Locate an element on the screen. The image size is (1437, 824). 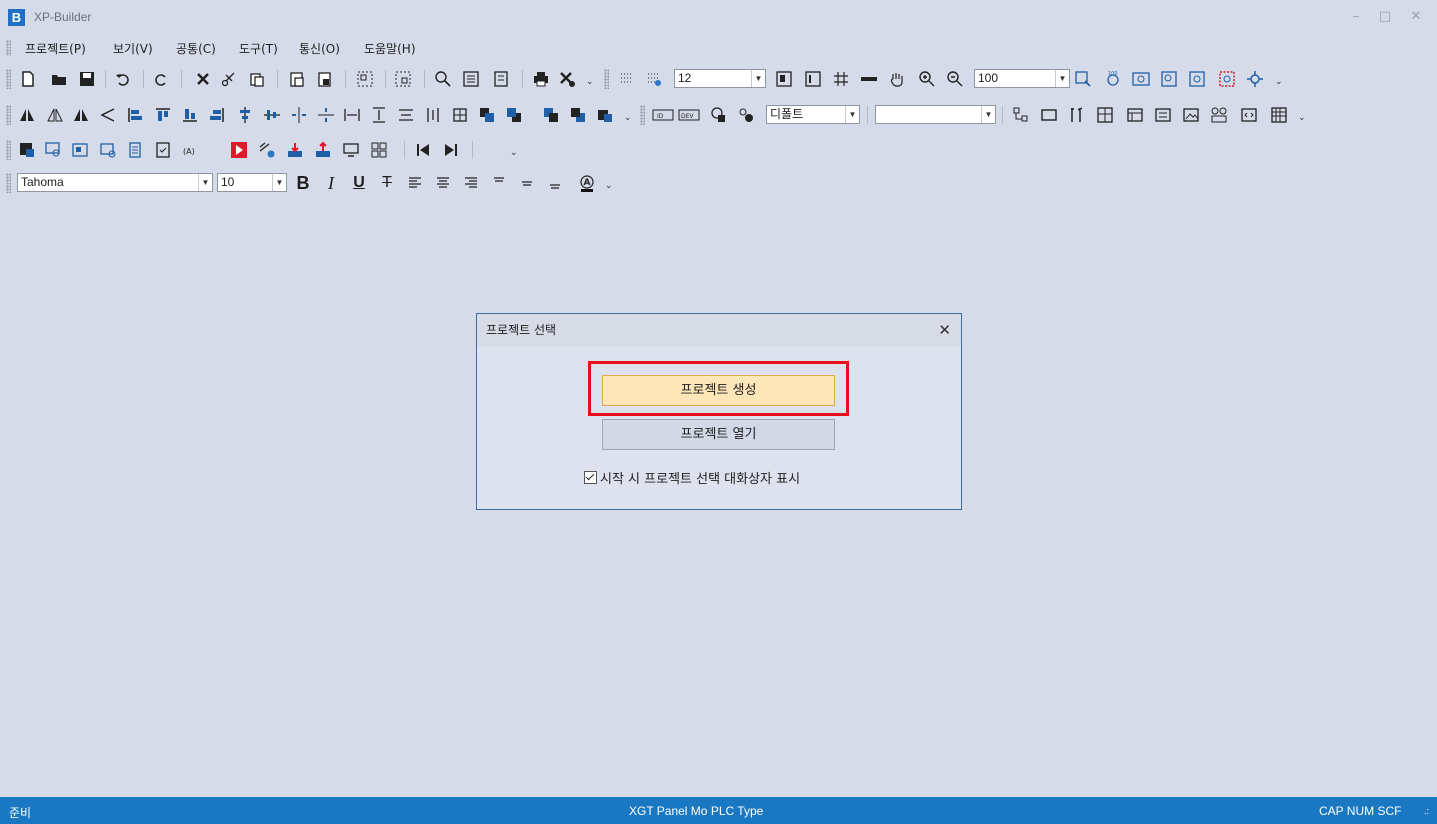
menu-comm: 통신(O) is located at coordinates (319, 48).